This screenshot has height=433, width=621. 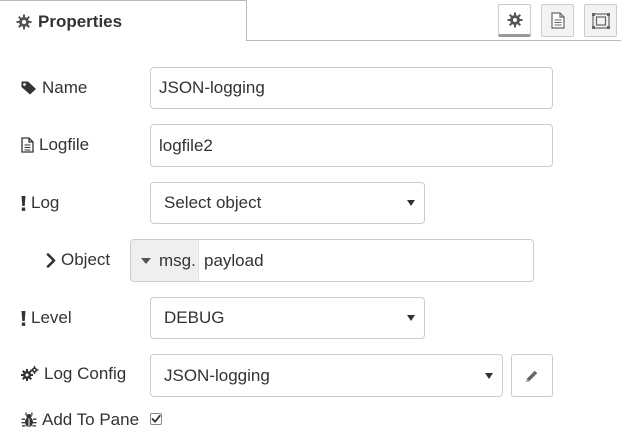 What do you see at coordinates (351, 88) in the screenshot?
I see `name-field` at bounding box center [351, 88].